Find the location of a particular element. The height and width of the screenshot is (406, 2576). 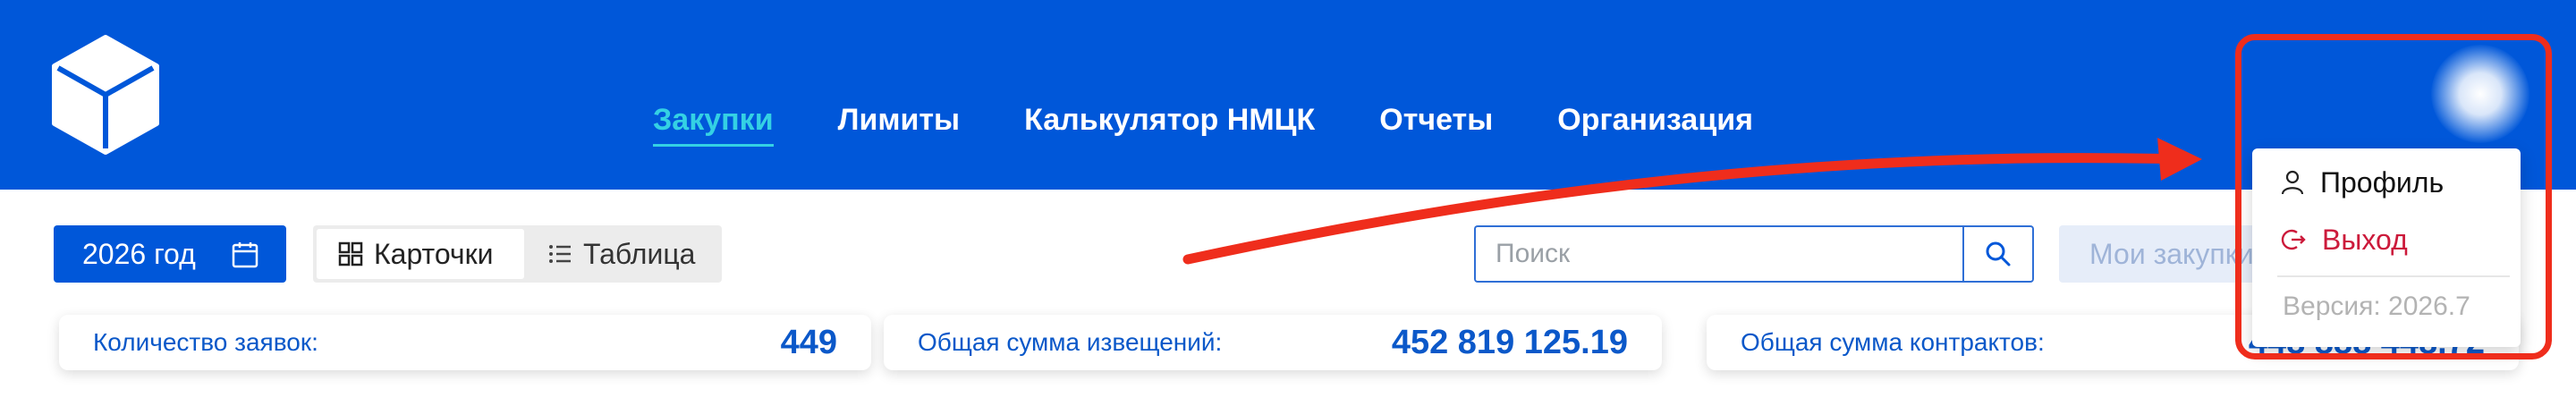

nav-reports: Отчеты is located at coordinates (1436, 121).